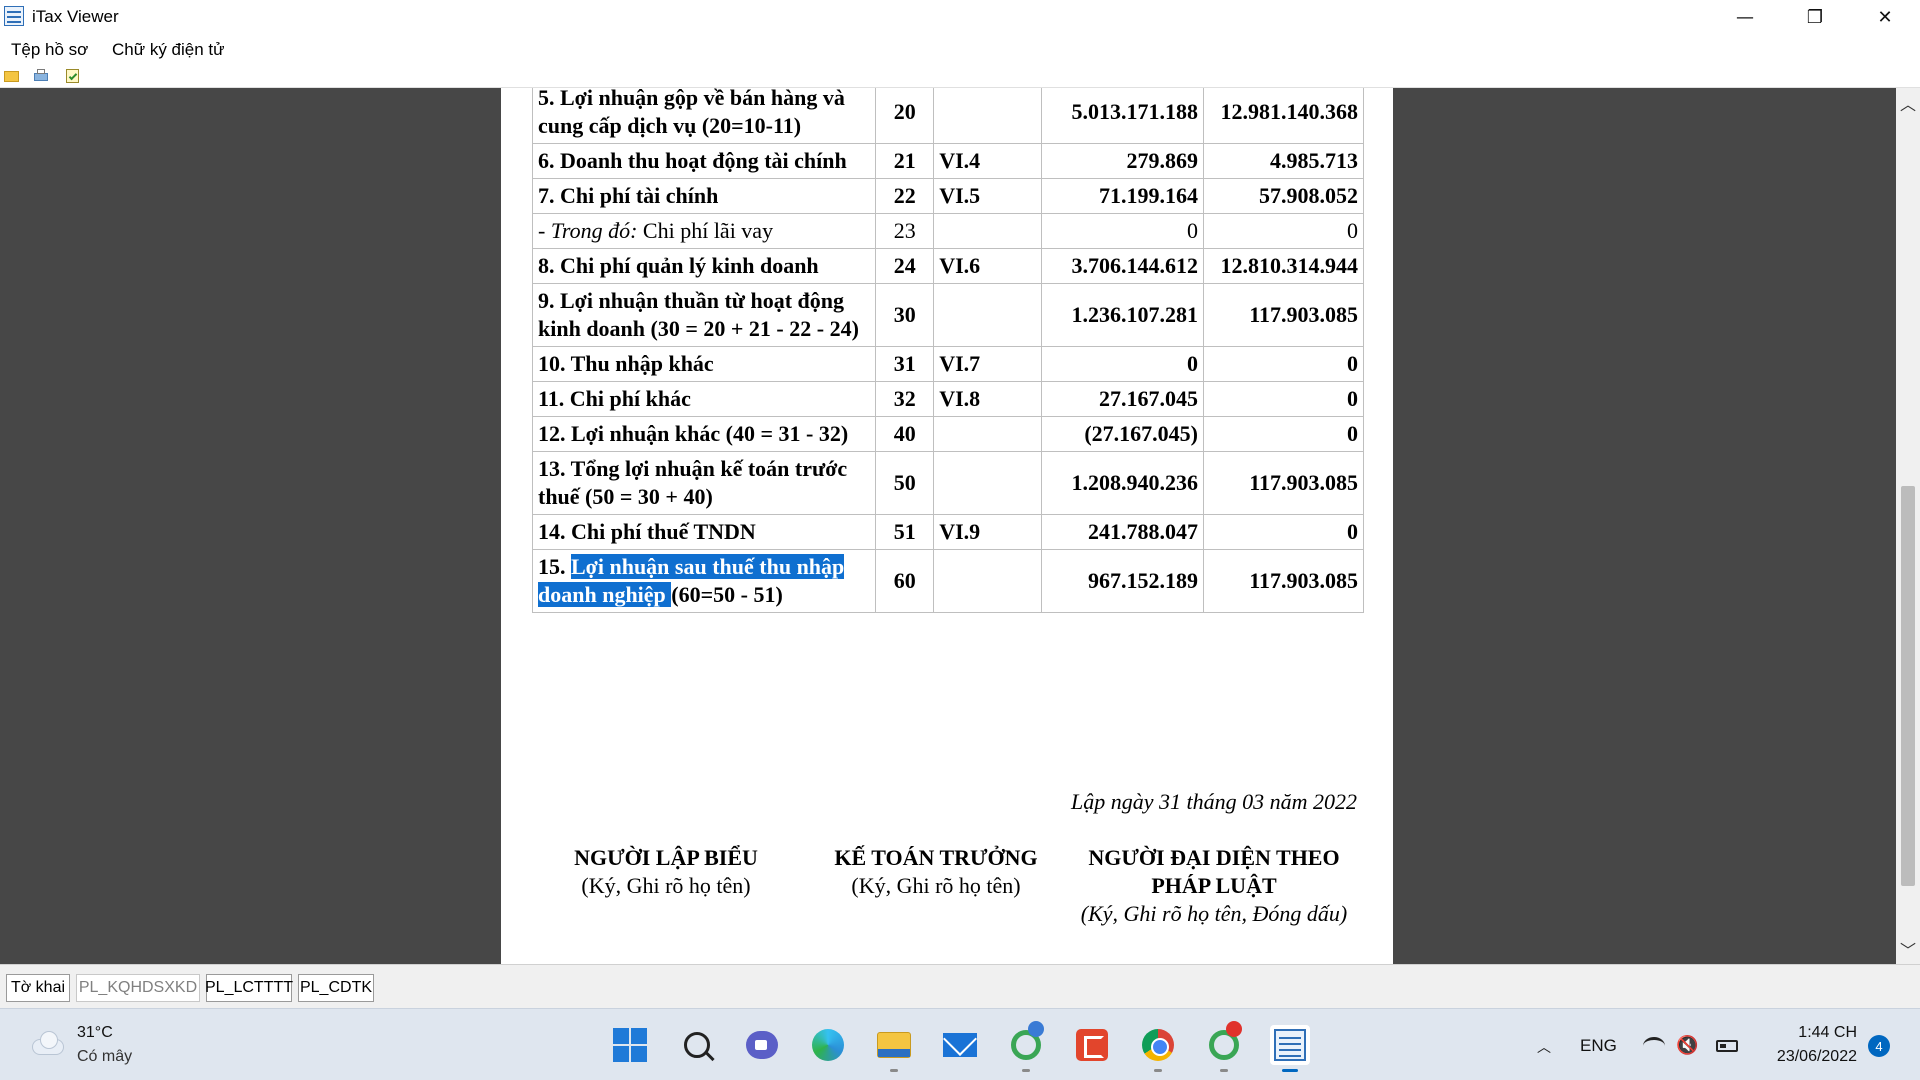 This screenshot has height=1080, width=1920. What do you see at coordinates (1908, 686) in the screenshot?
I see `scrollbar-thumb` at bounding box center [1908, 686].